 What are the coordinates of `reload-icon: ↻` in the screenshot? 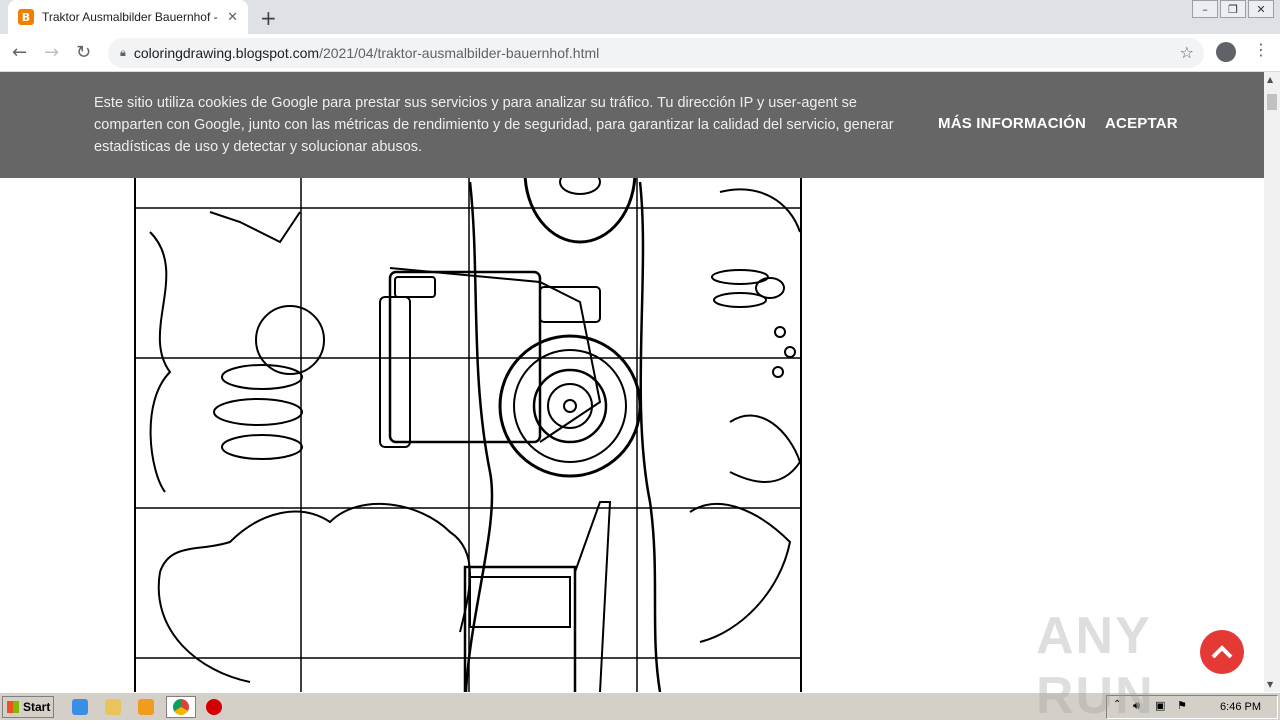 It's located at (83, 52).